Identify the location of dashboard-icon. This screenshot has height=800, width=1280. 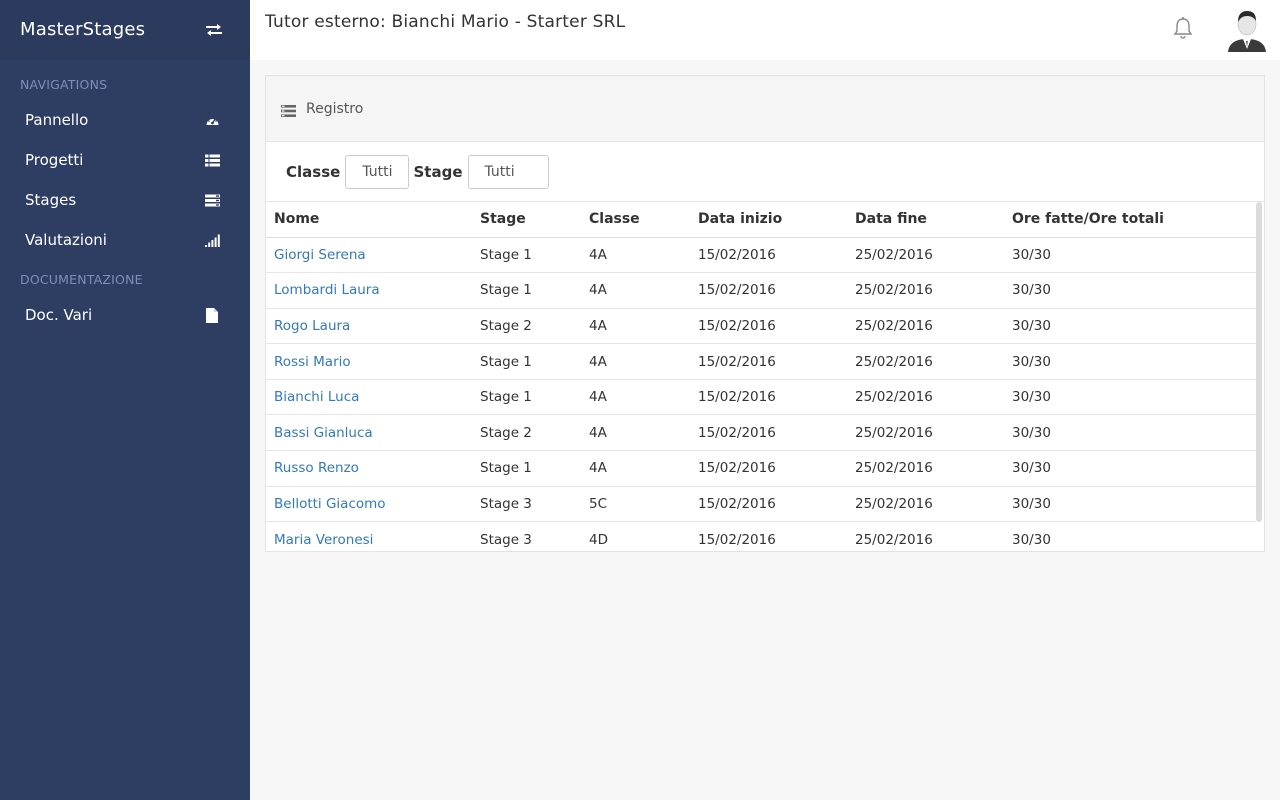
(212, 120).